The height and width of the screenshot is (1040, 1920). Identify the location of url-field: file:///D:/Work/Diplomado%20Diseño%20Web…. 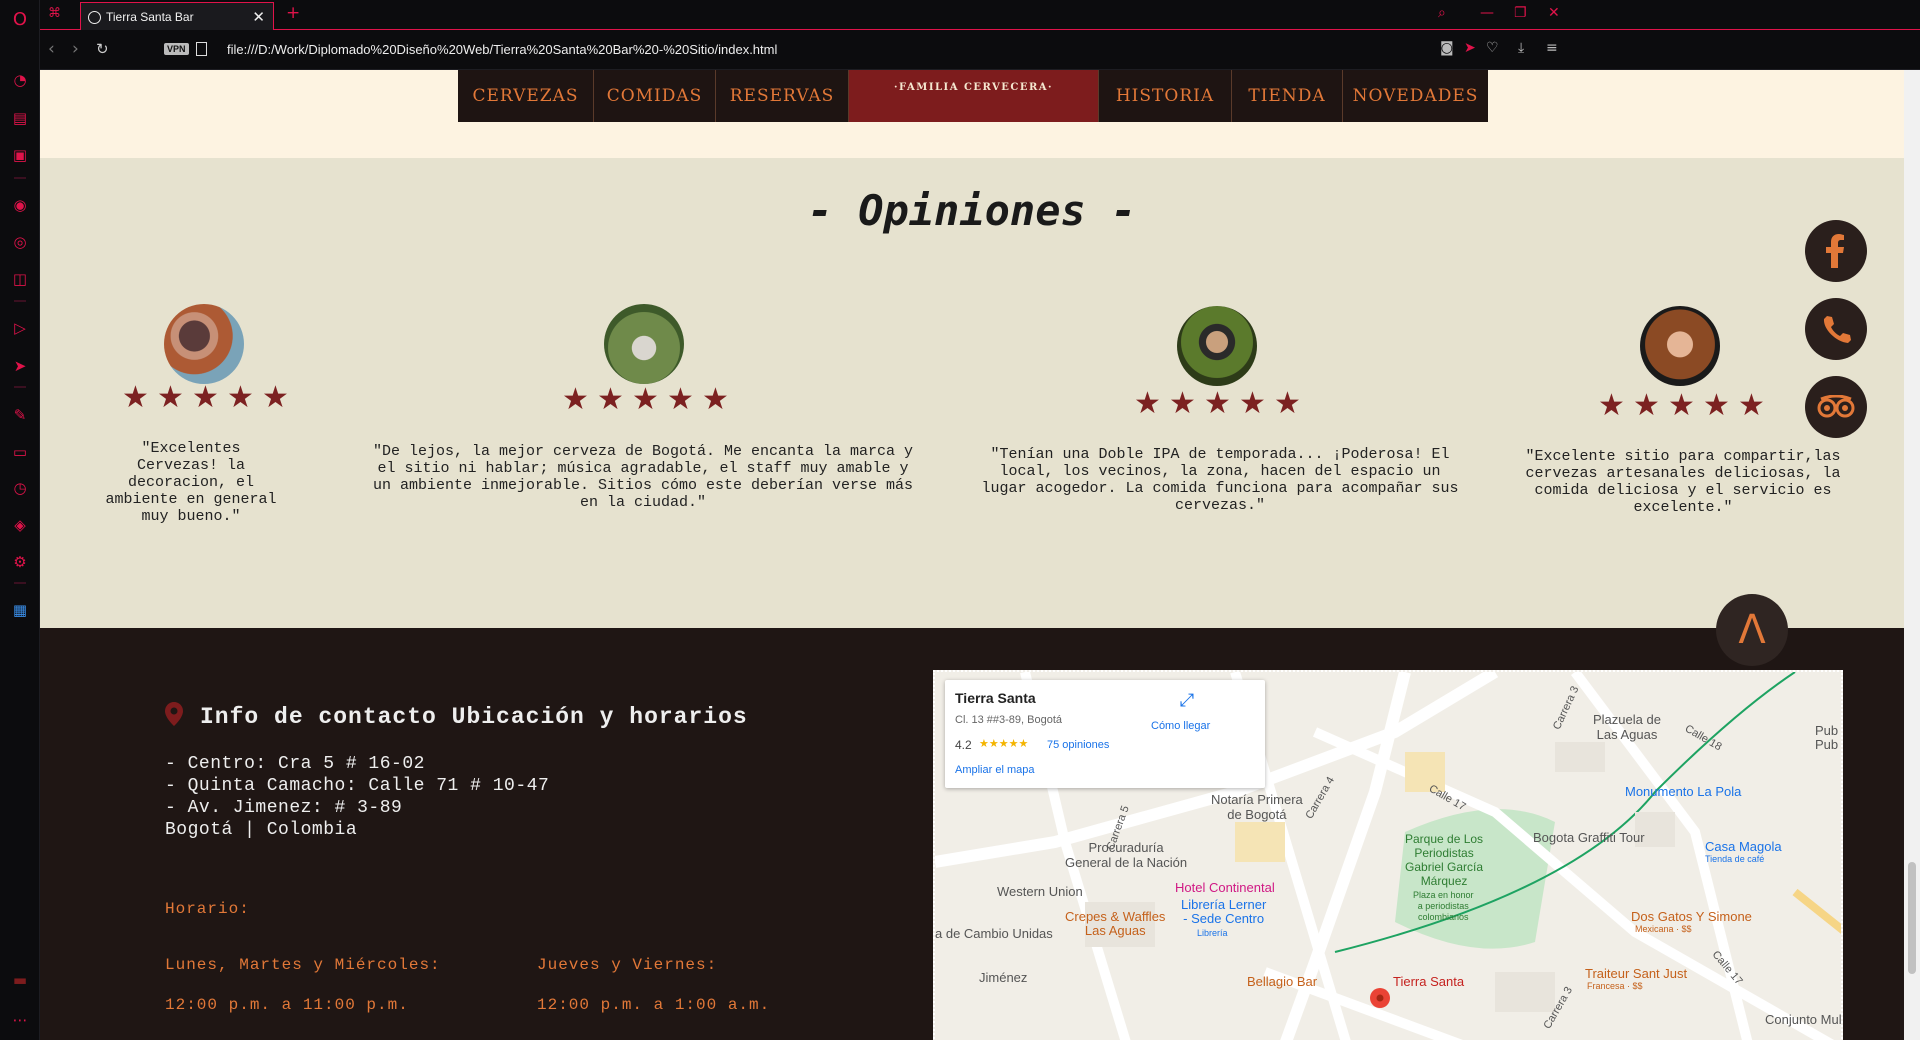
(502, 49).